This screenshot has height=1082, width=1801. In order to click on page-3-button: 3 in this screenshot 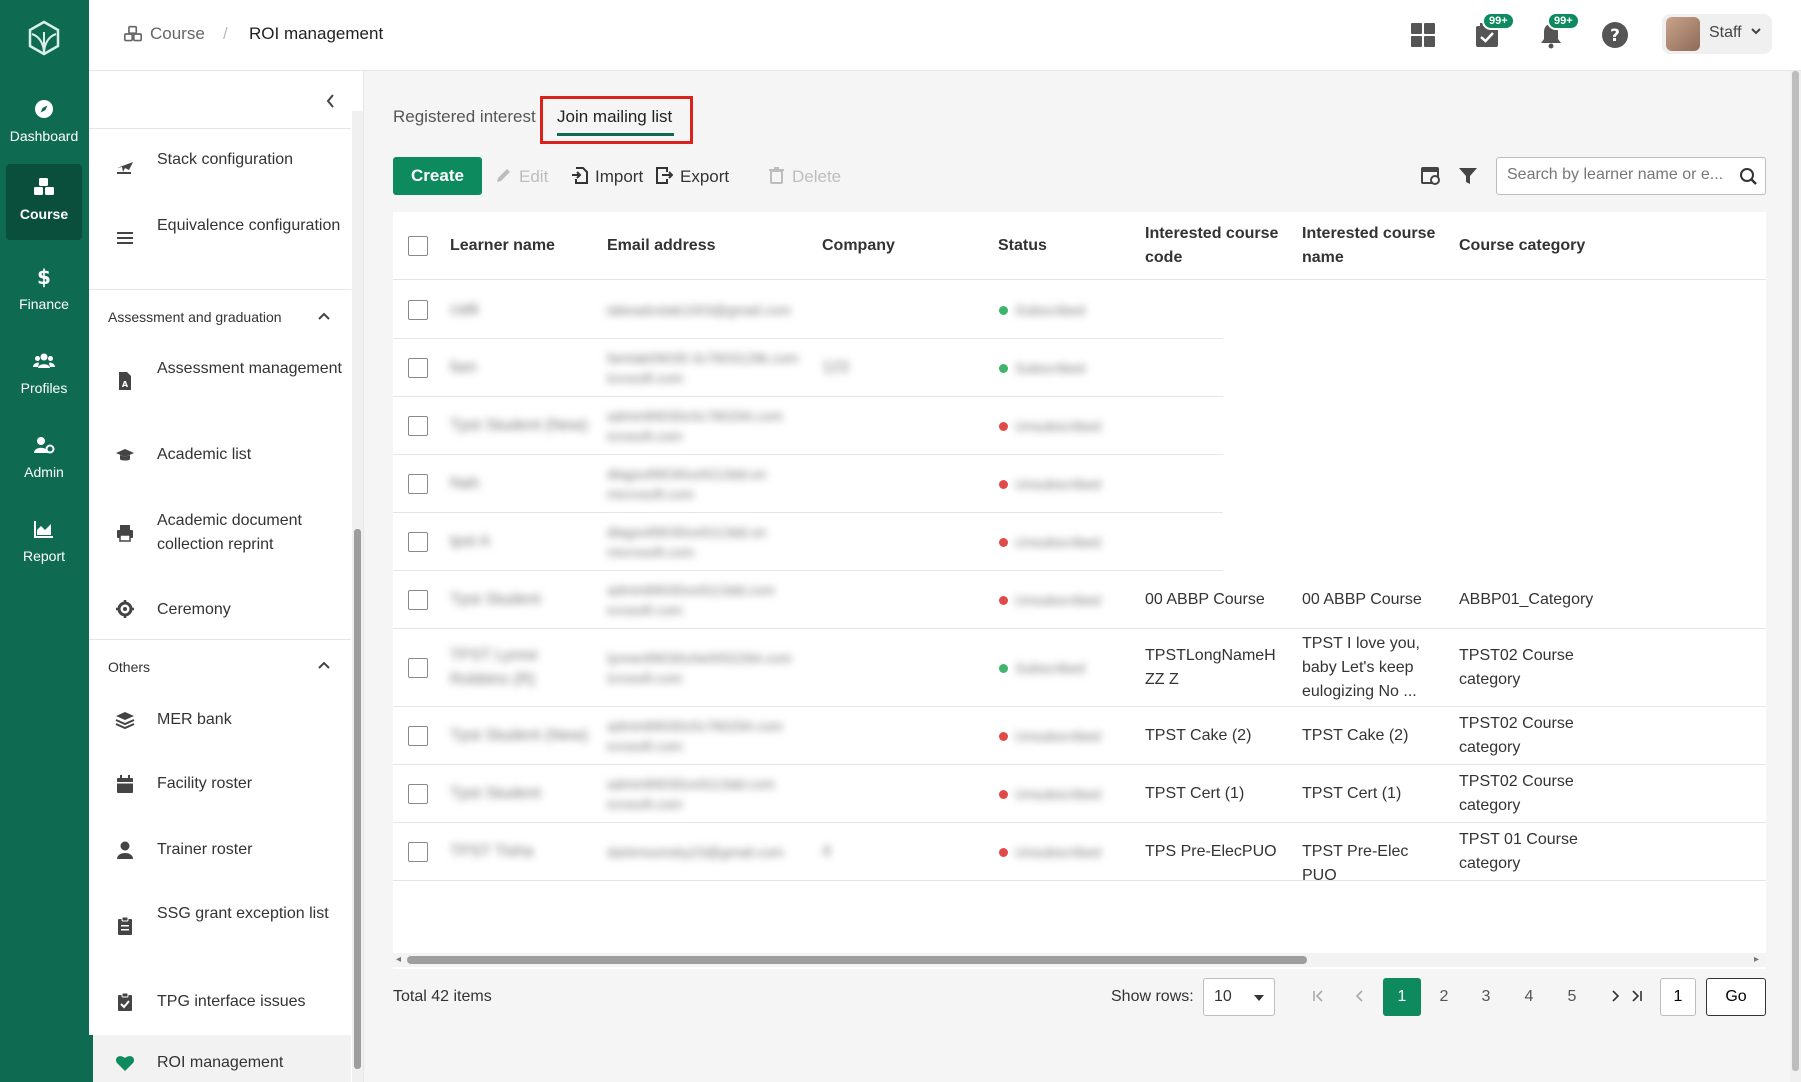, I will do `click(1486, 997)`.